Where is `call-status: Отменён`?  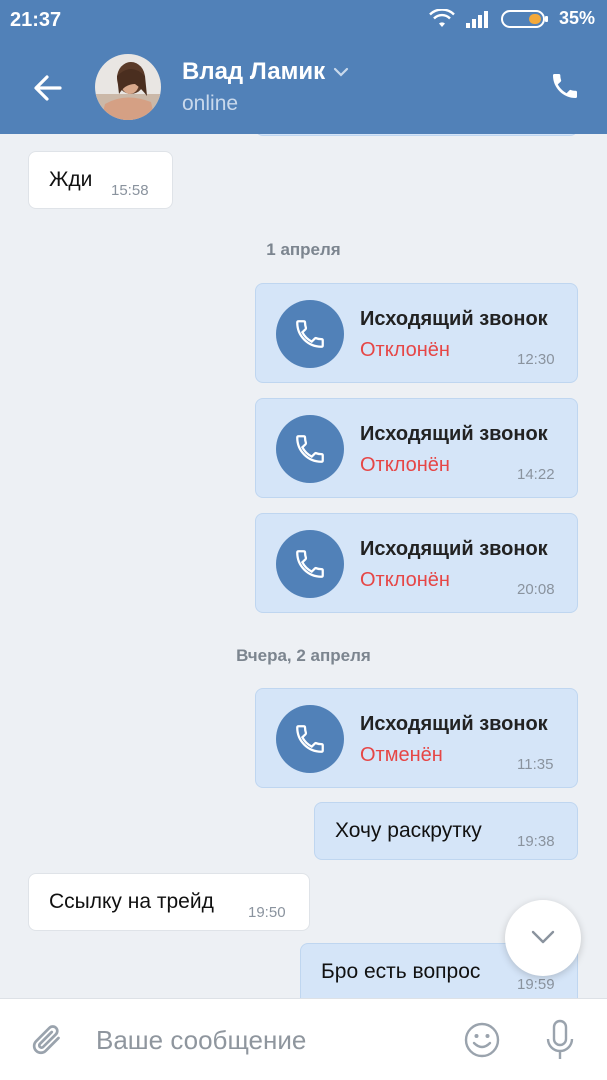
call-status: Отменён is located at coordinates (401, 755).